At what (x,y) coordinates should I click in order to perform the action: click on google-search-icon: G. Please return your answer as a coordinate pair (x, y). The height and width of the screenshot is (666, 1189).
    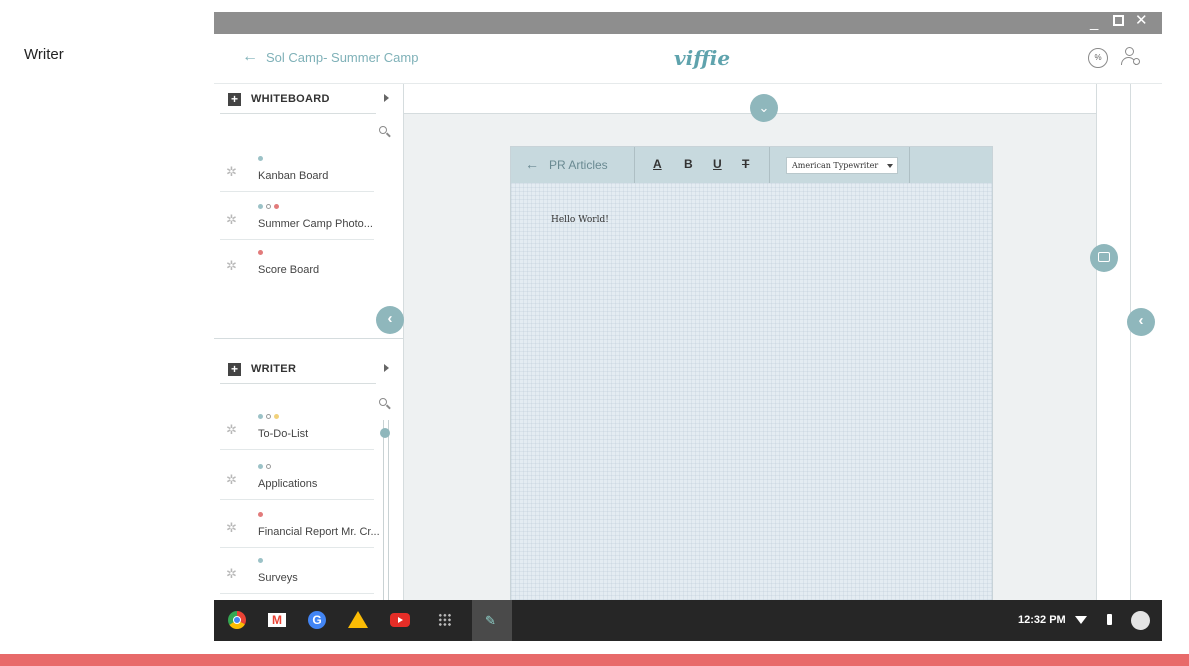
    Looking at the image, I should click on (317, 620).